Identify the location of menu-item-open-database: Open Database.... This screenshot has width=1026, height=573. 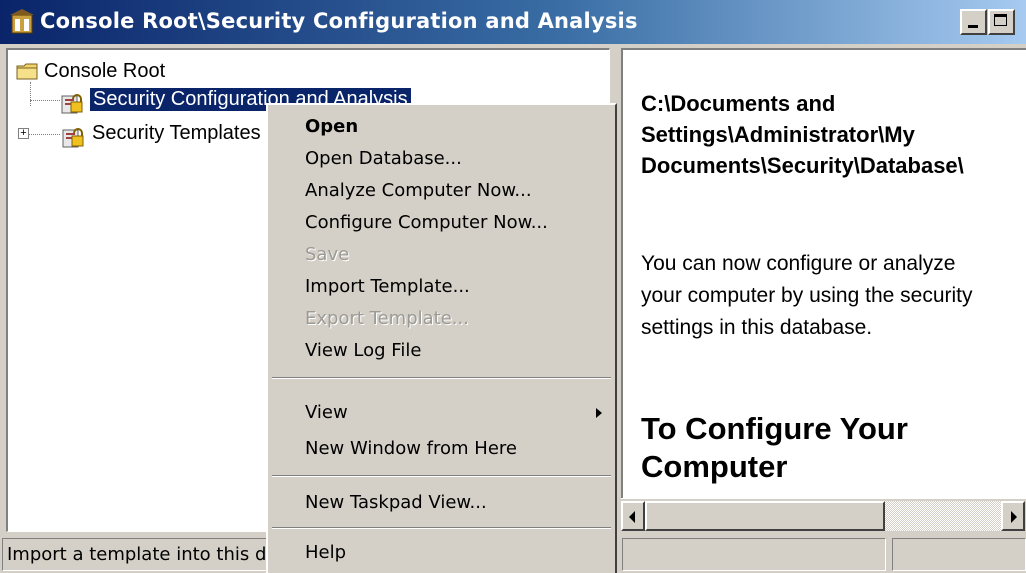
(440, 159).